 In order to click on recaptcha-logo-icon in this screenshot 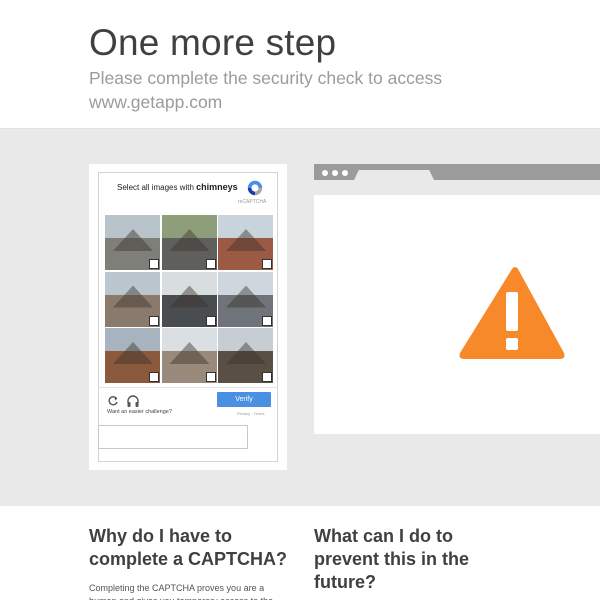, I will do `click(255, 188)`.